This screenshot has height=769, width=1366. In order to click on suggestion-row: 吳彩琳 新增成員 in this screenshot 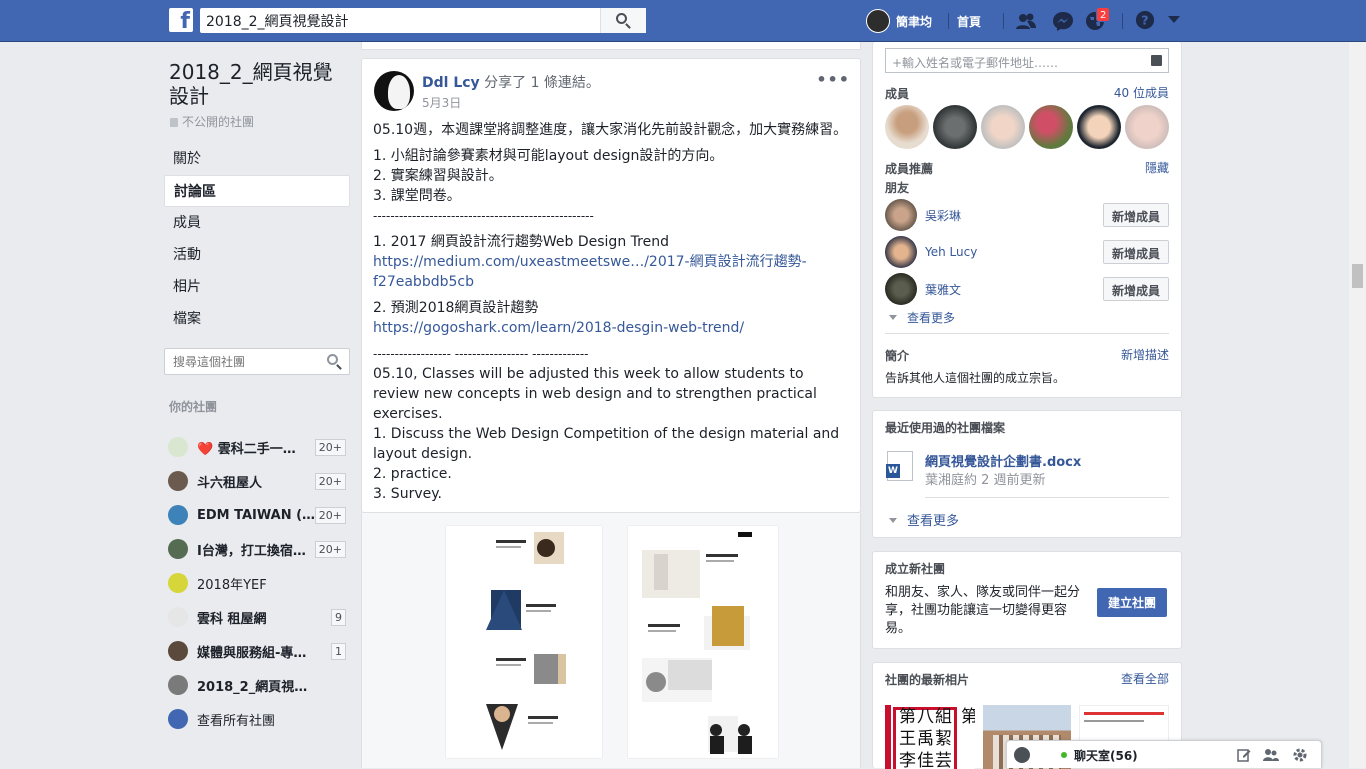, I will do `click(1027, 215)`.